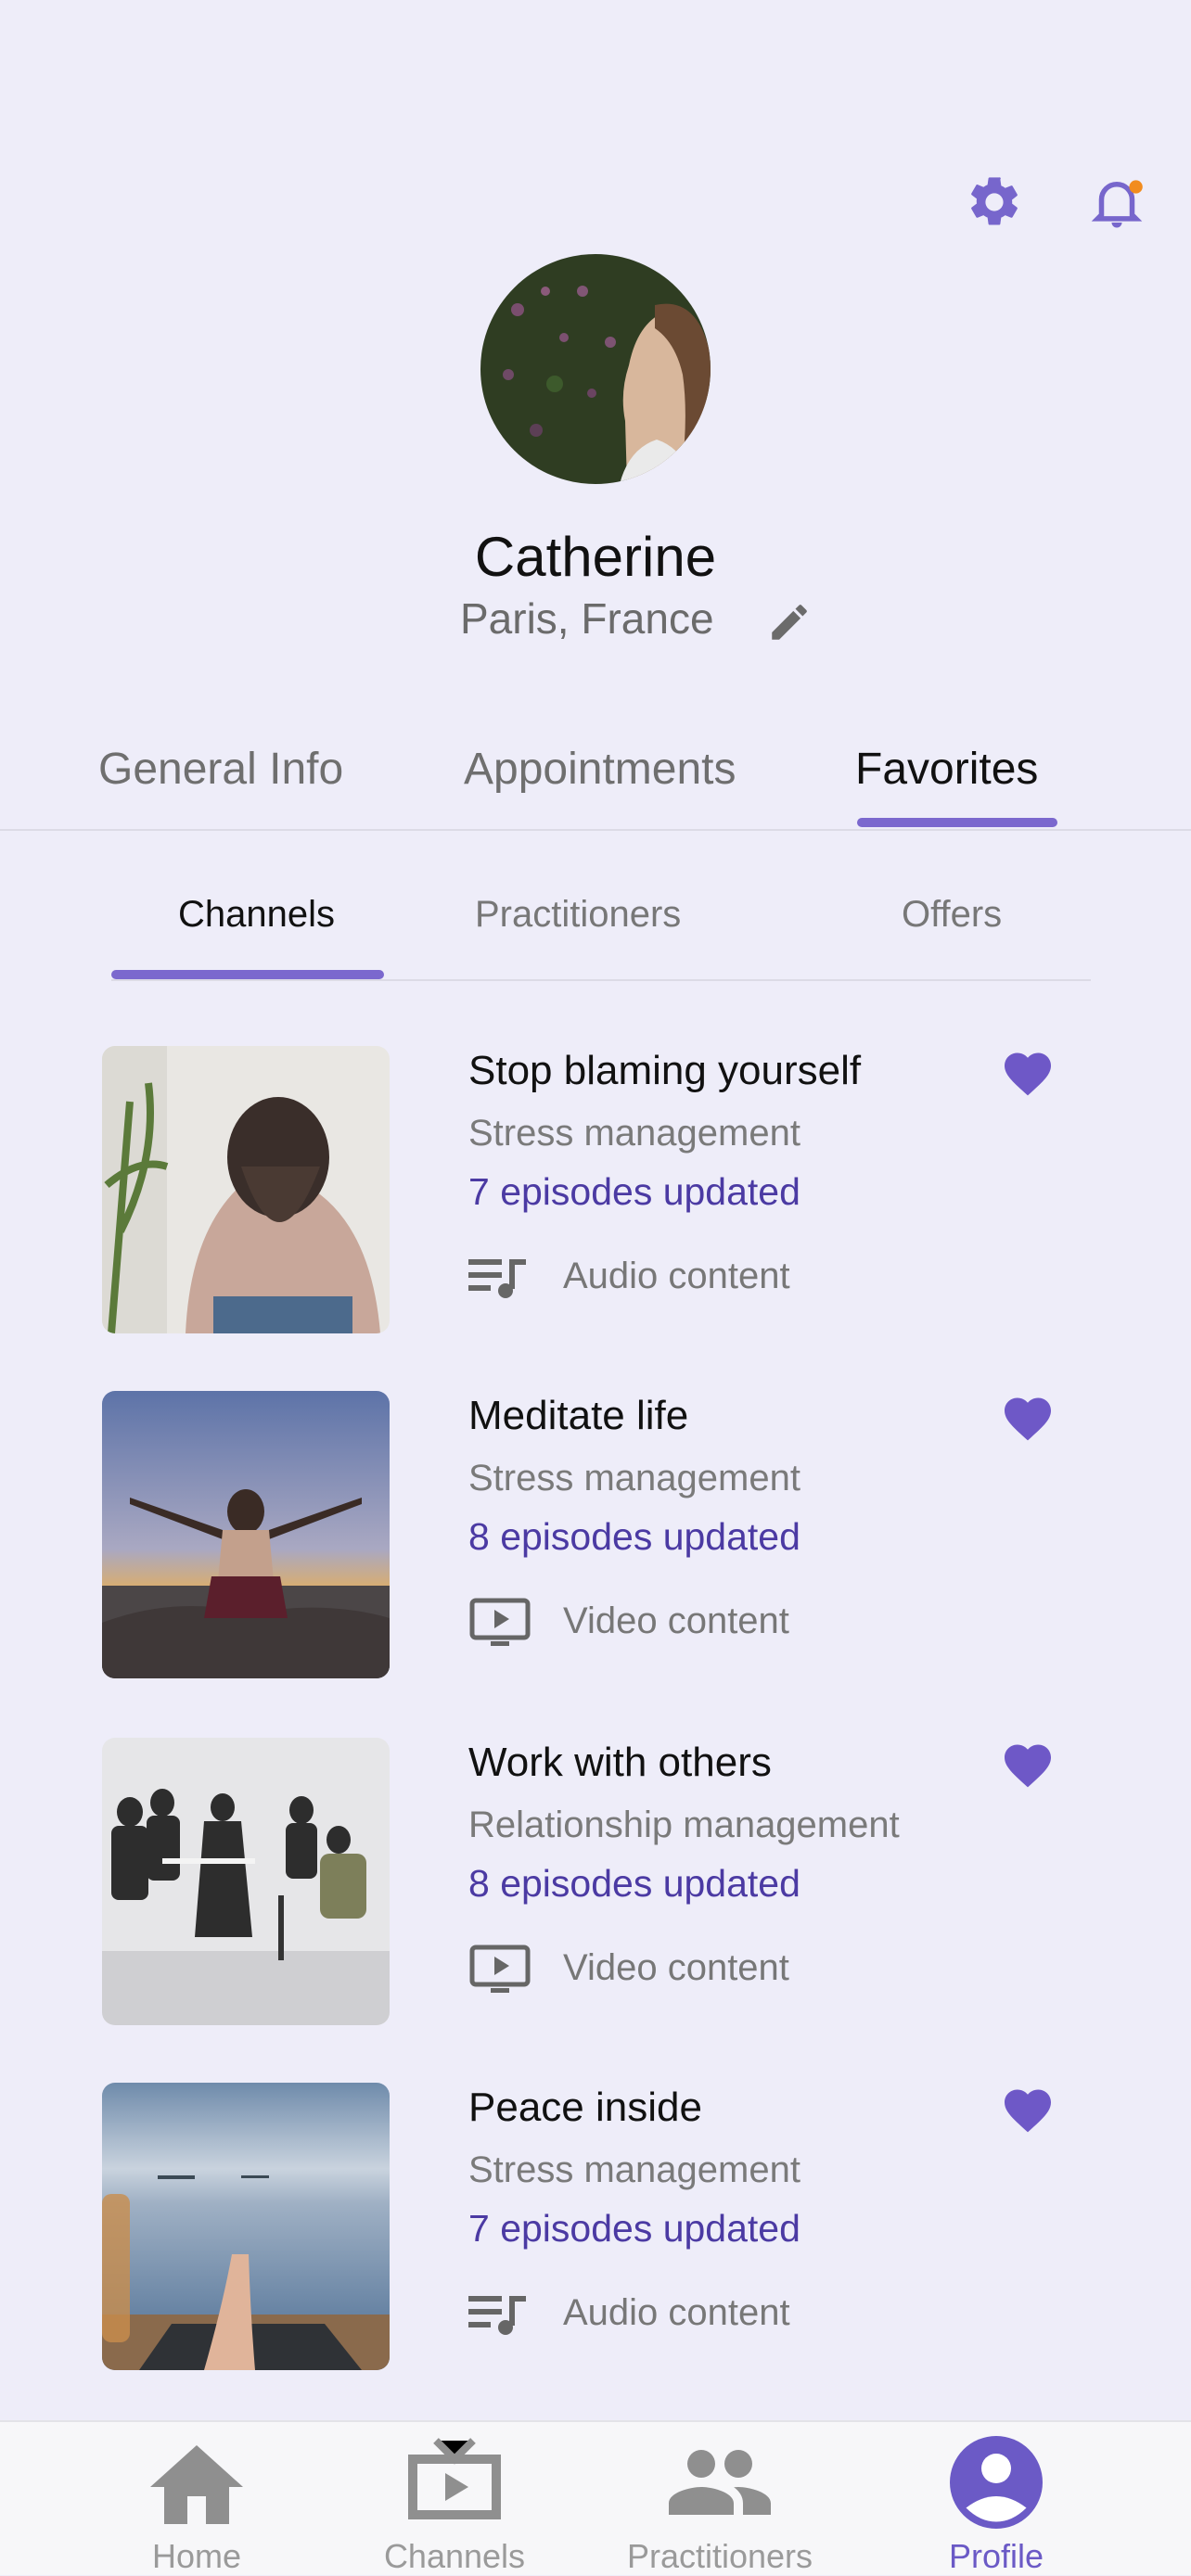 The height and width of the screenshot is (2576, 1191). What do you see at coordinates (595, 830) in the screenshot?
I see `tabs-divider` at bounding box center [595, 830].